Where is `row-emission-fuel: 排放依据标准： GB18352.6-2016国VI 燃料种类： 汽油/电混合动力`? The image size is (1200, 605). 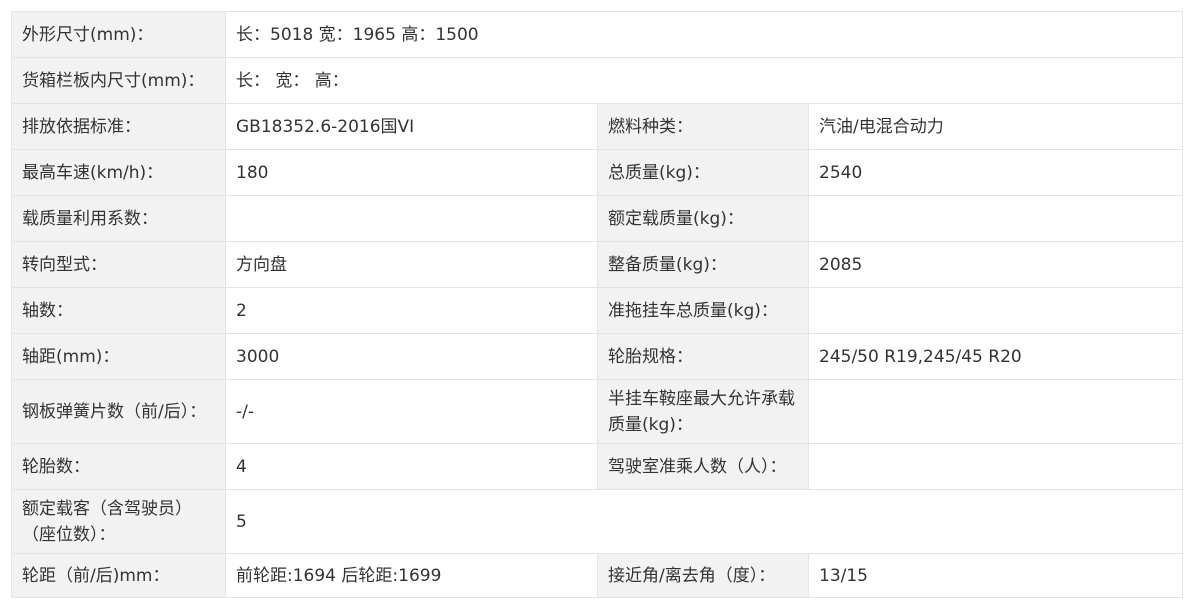
row-emission-fuel: 排放依据标准： GB18352.6-2016国VI 燃料种类： 汽油/电混合动力 is located at coordinates (597, 126).